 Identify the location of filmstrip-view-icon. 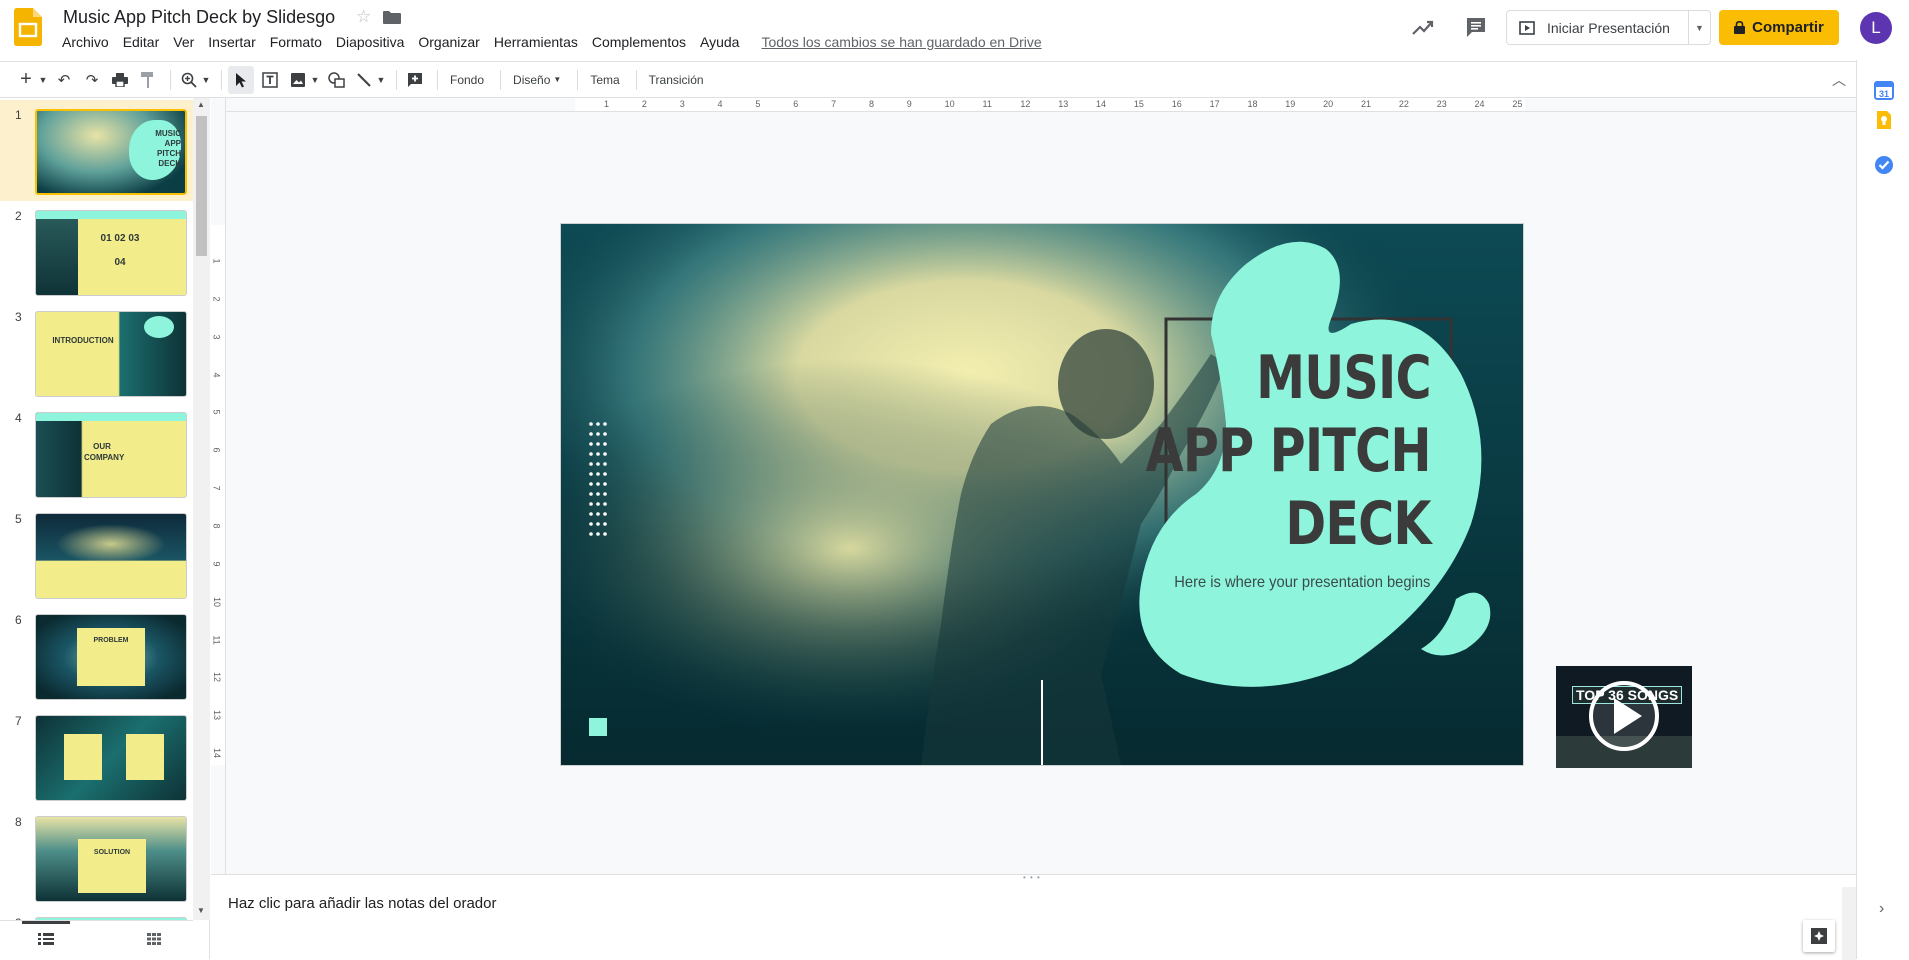
(46, 939).